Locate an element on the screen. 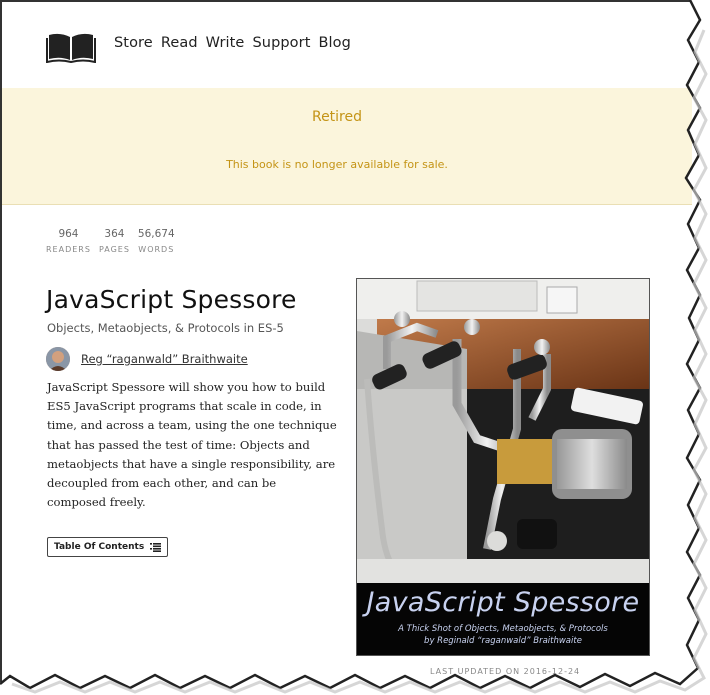 Image resolution: width=710 pixels, height=695 pixels. pages-stat: 364 PAGES is located at coordinates (114, 241).